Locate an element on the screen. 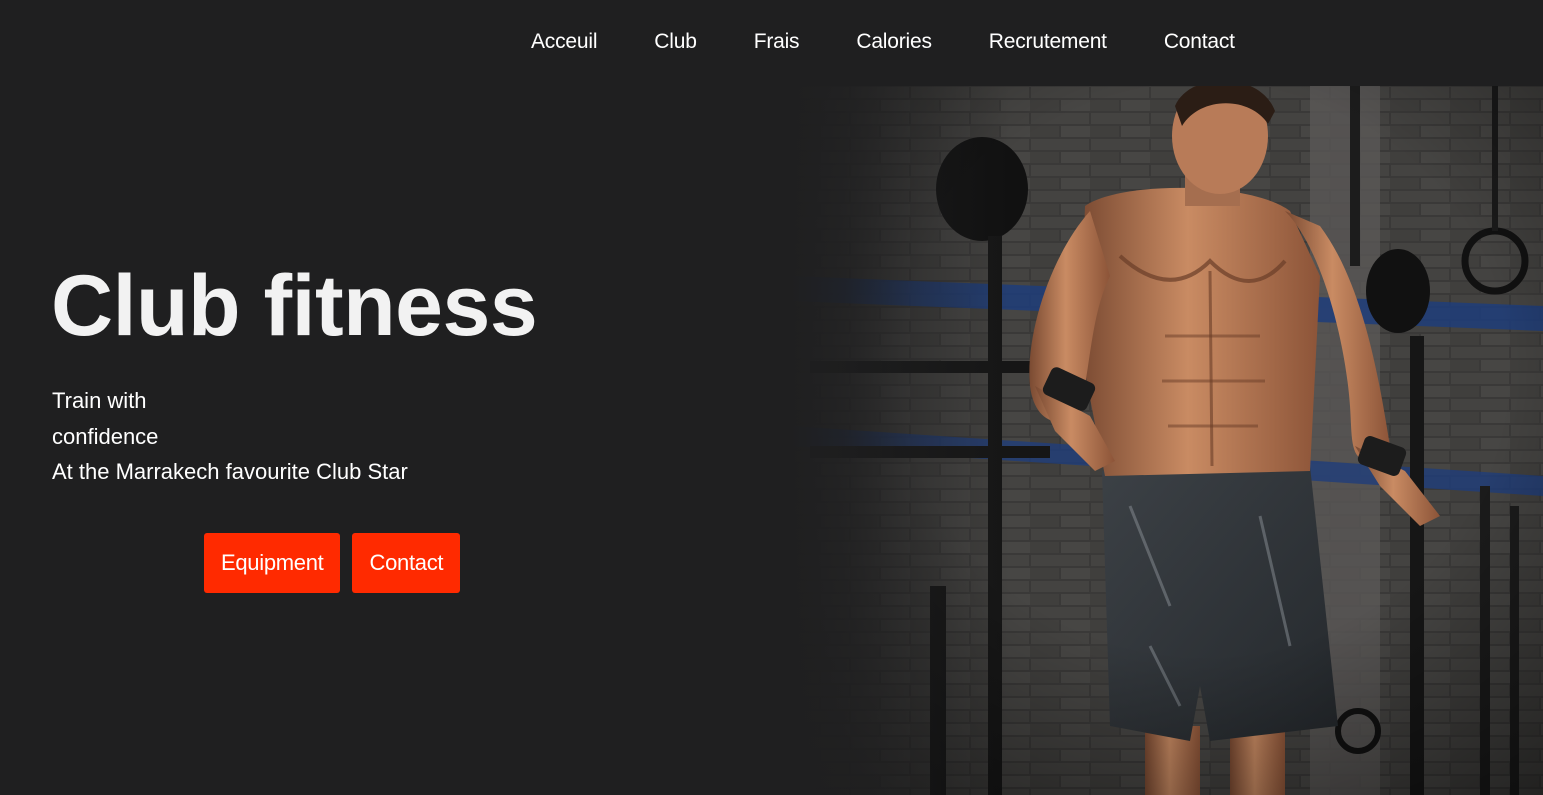 This screenshot has width=1543, height=795. nav-link-recrutement: Recrutement is located at coordinates (1048, 42).